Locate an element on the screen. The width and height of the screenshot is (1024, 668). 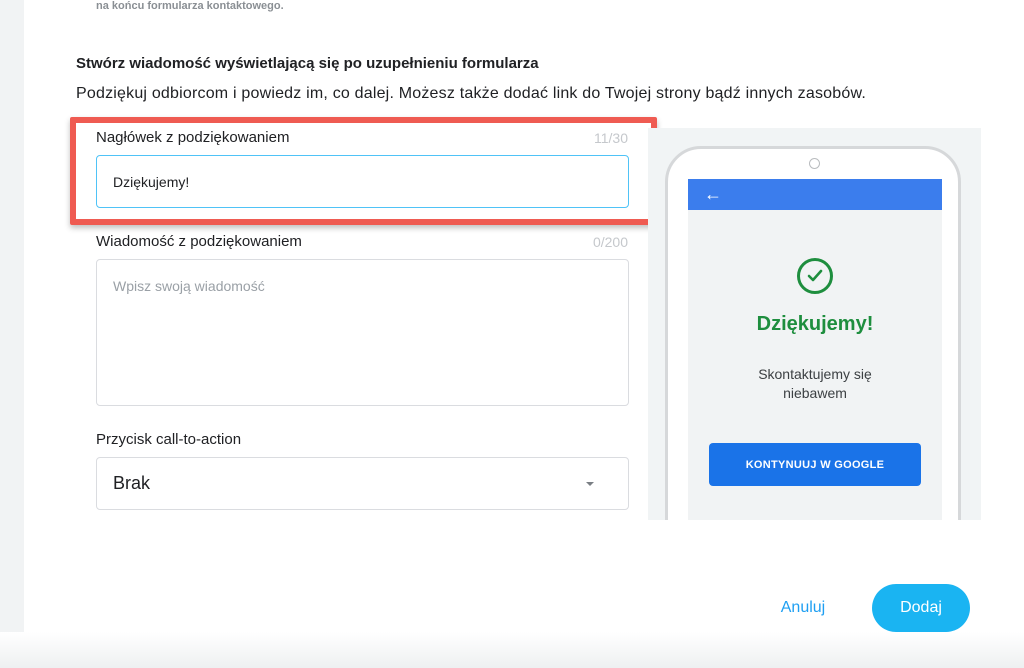
cta-field-label: Przycisk call-to-action is located at coordinates (169, 439).